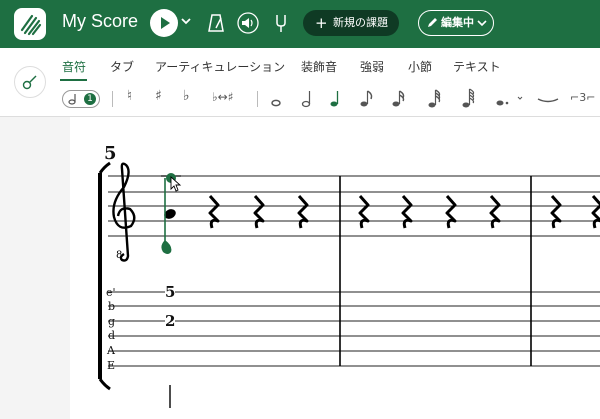  Describe the element at coordinates (30, 24) in the screenshot. I see `app-logo-icon` at that location.